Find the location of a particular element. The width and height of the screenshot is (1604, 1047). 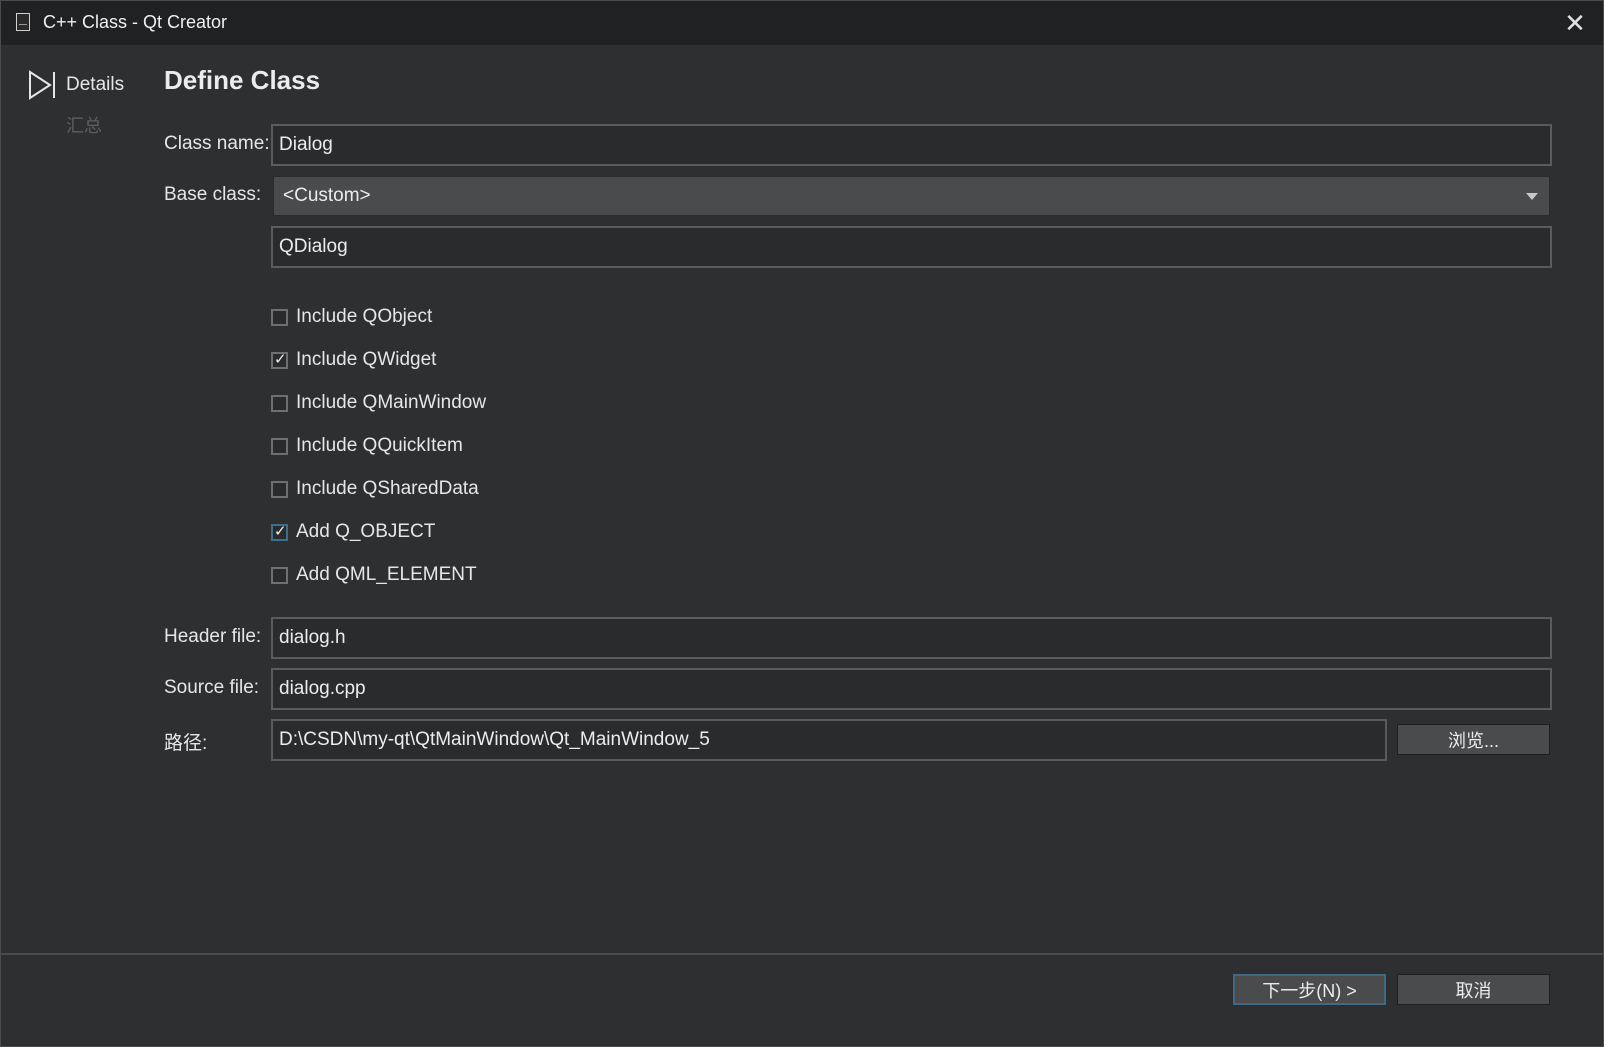

page-title: Define Class is located at coordinates (242, 80).